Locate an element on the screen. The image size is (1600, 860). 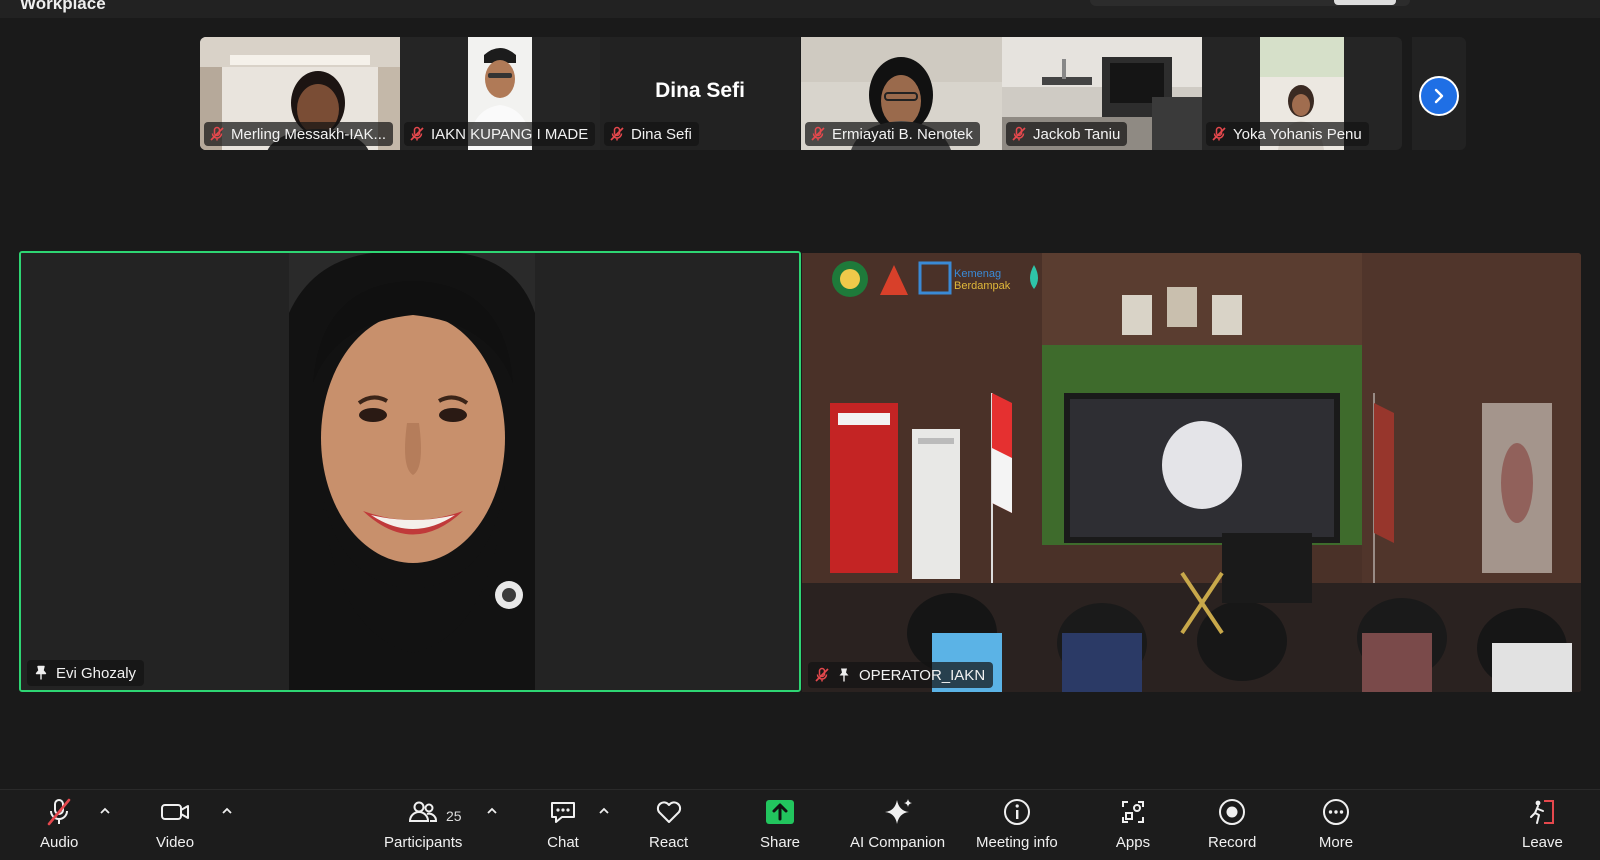
chevron-right-icon is located at coordinates (1439, 96).